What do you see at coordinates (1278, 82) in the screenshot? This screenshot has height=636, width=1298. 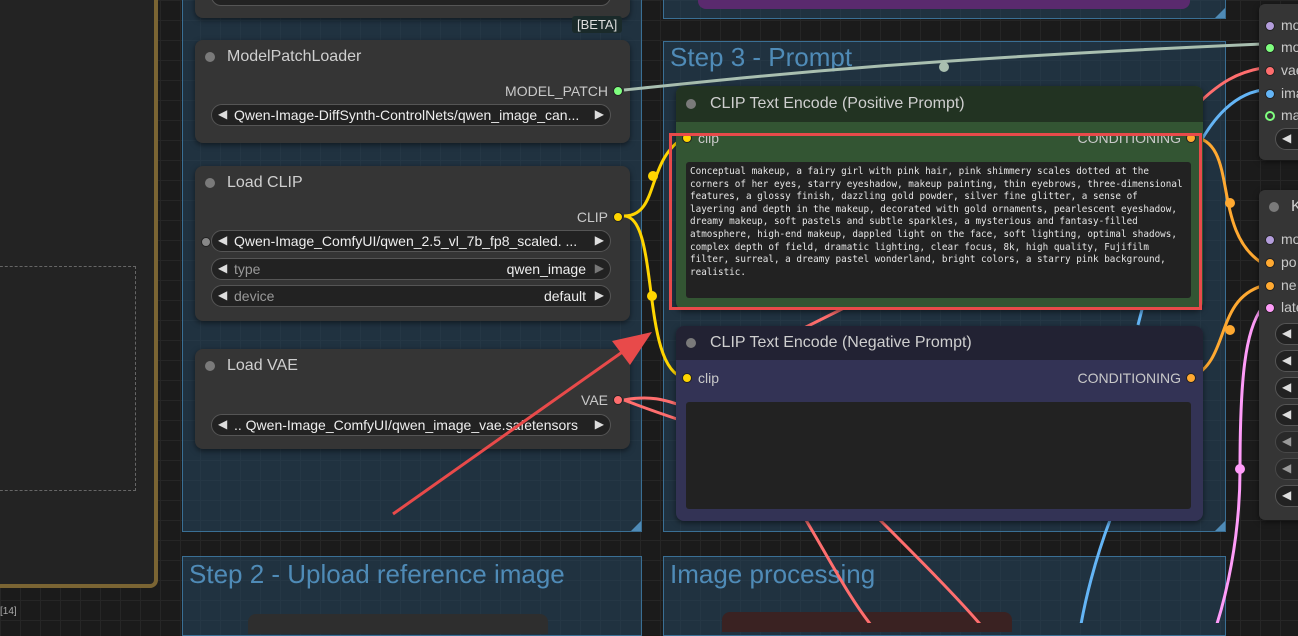 I see `node-right-a: mo mo vae ima ma ◀` at bounding box center [1278, 82].